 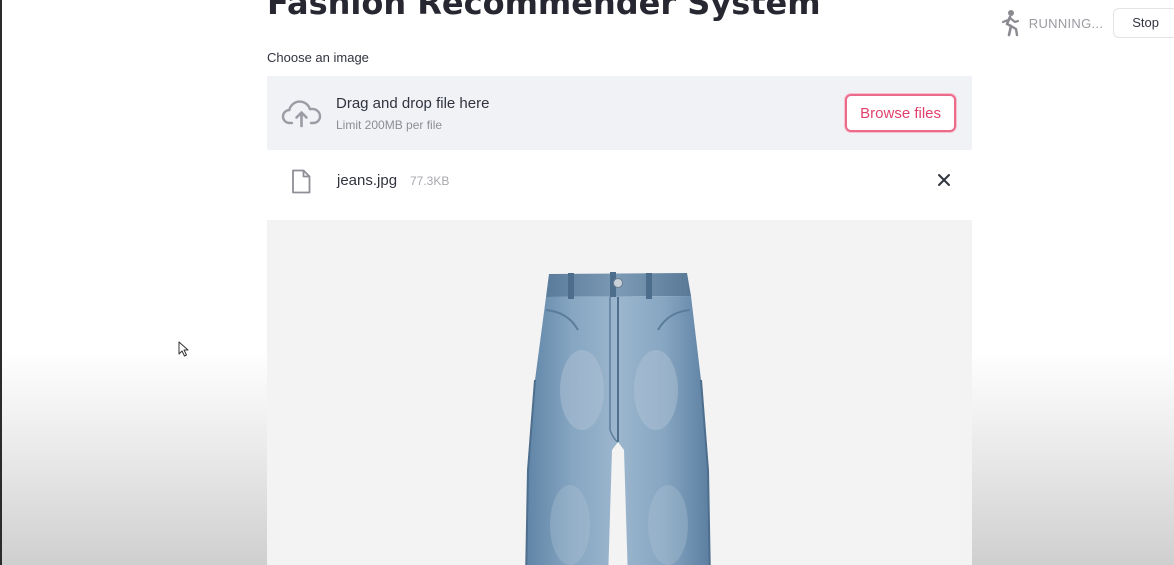 What do you see at coordinates (618, 418) in the screenshot?
I see `jeans-image` at bounding box center [618, 418].